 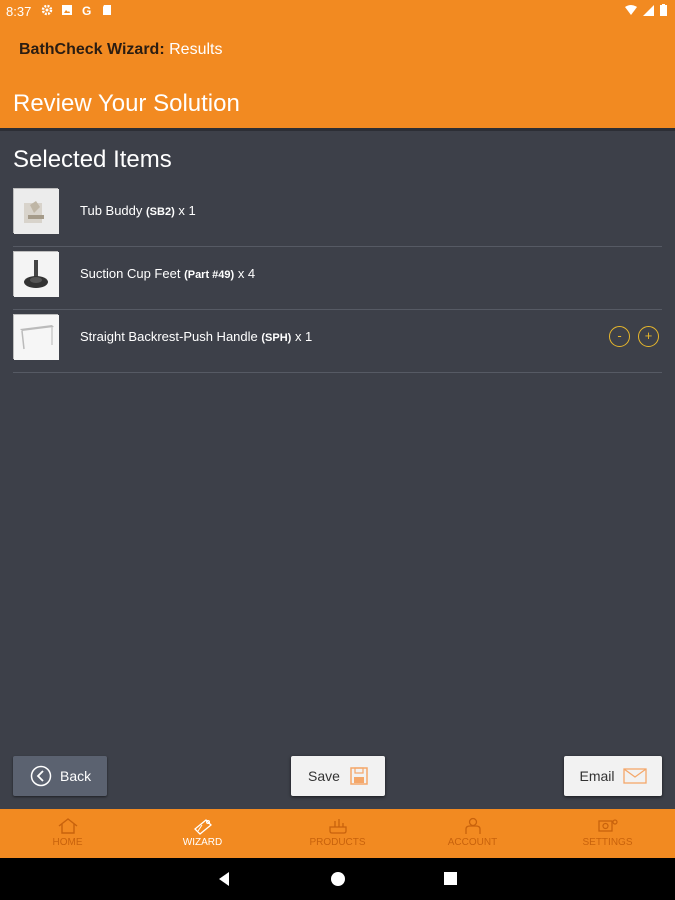 What do you see at coordinates (19, 11) in the screenshot?
I see `status-time: 8:37` at bounding box center [19, 11].